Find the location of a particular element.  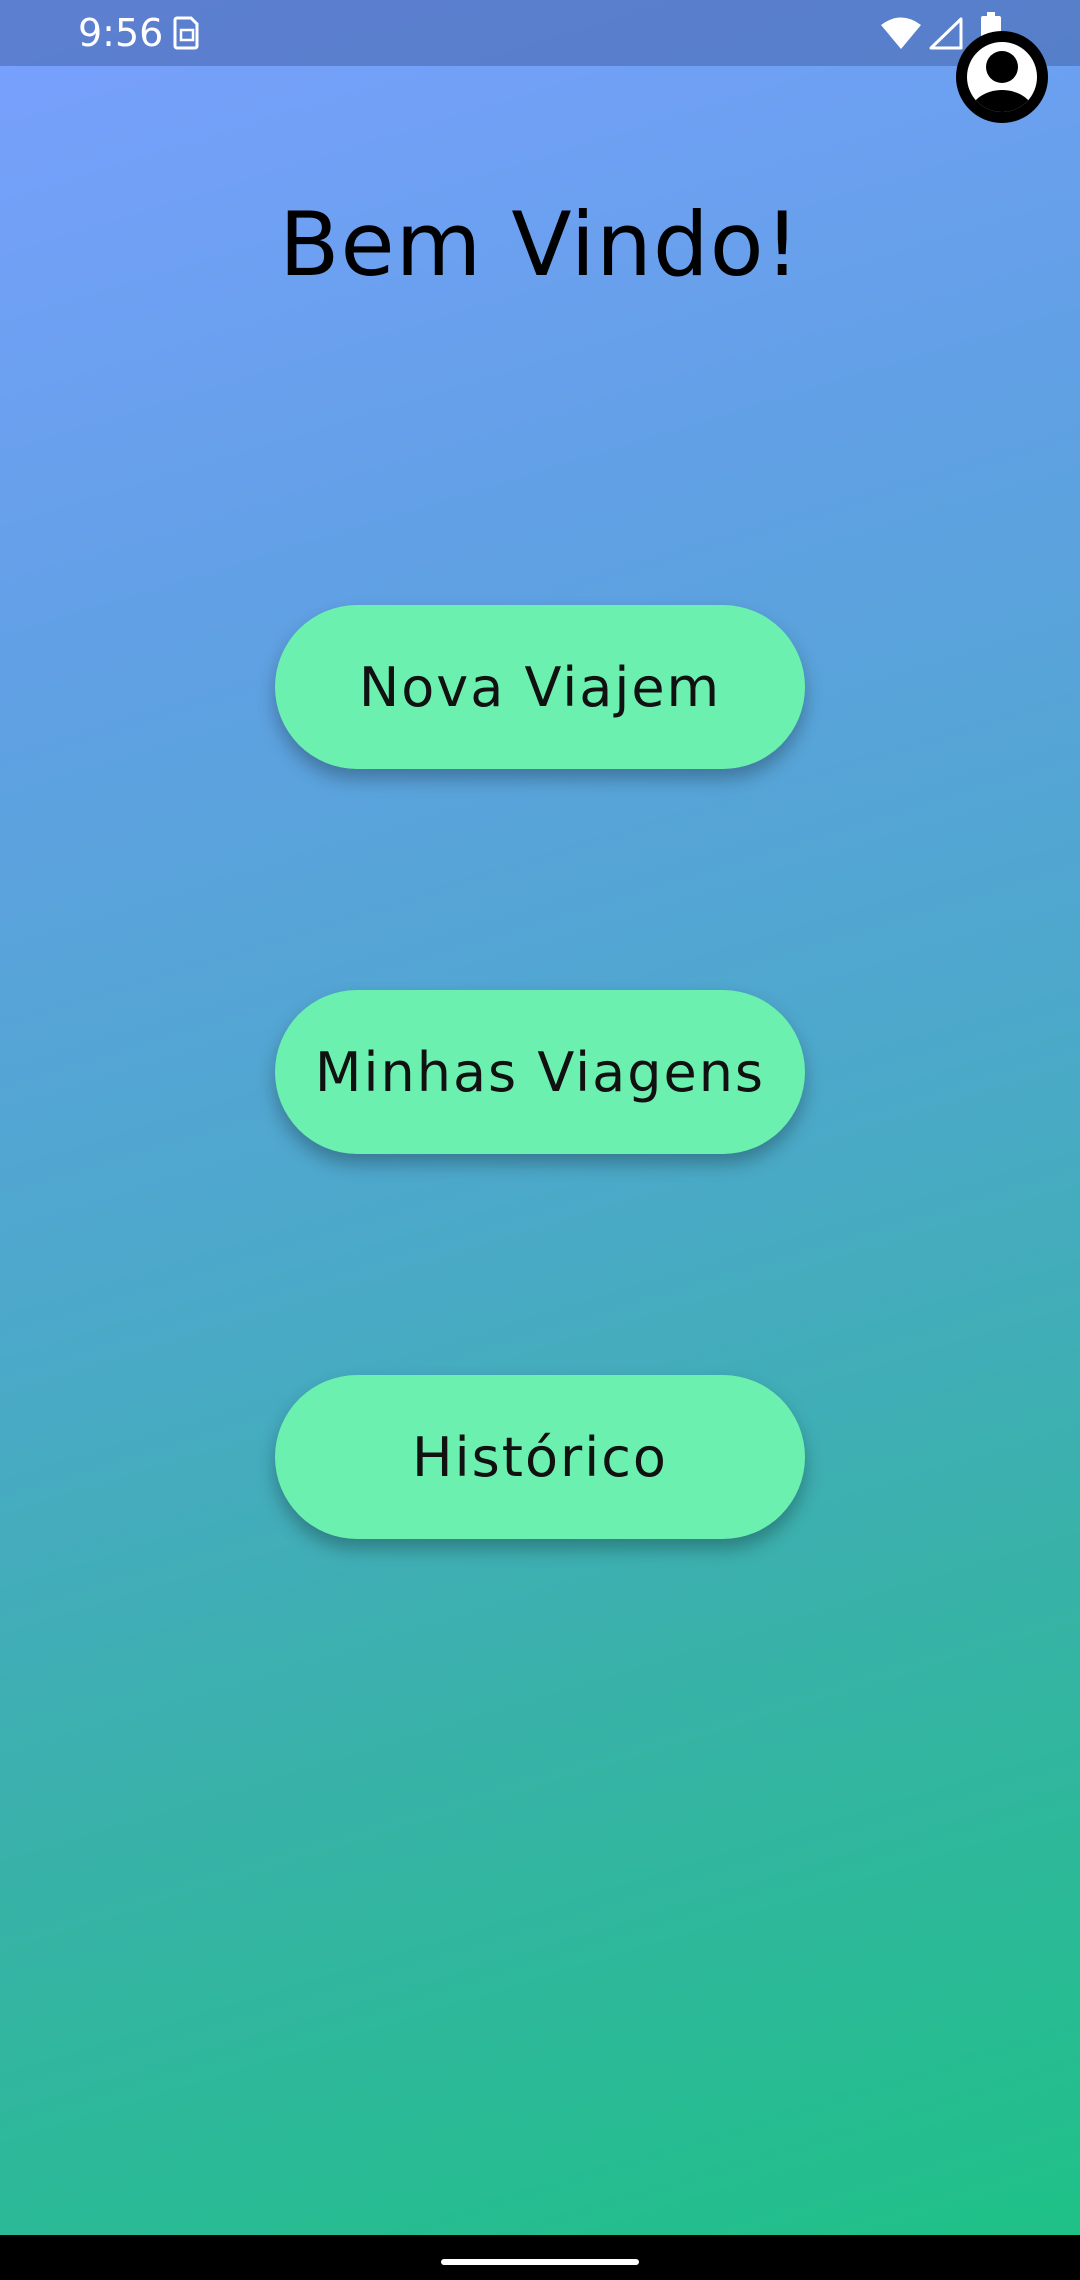

home-gesture-handle is located at coordinates (540, 2262).